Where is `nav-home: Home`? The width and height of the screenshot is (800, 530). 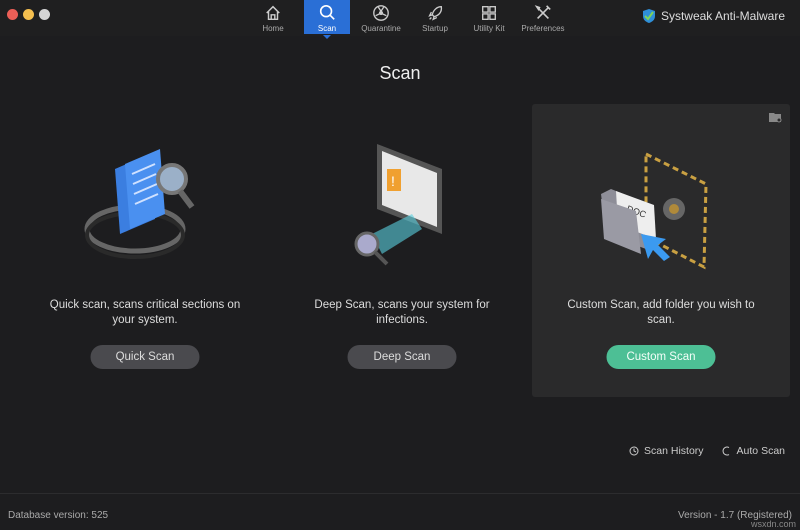
nav-home: Home is located at coordinates (273, 17).